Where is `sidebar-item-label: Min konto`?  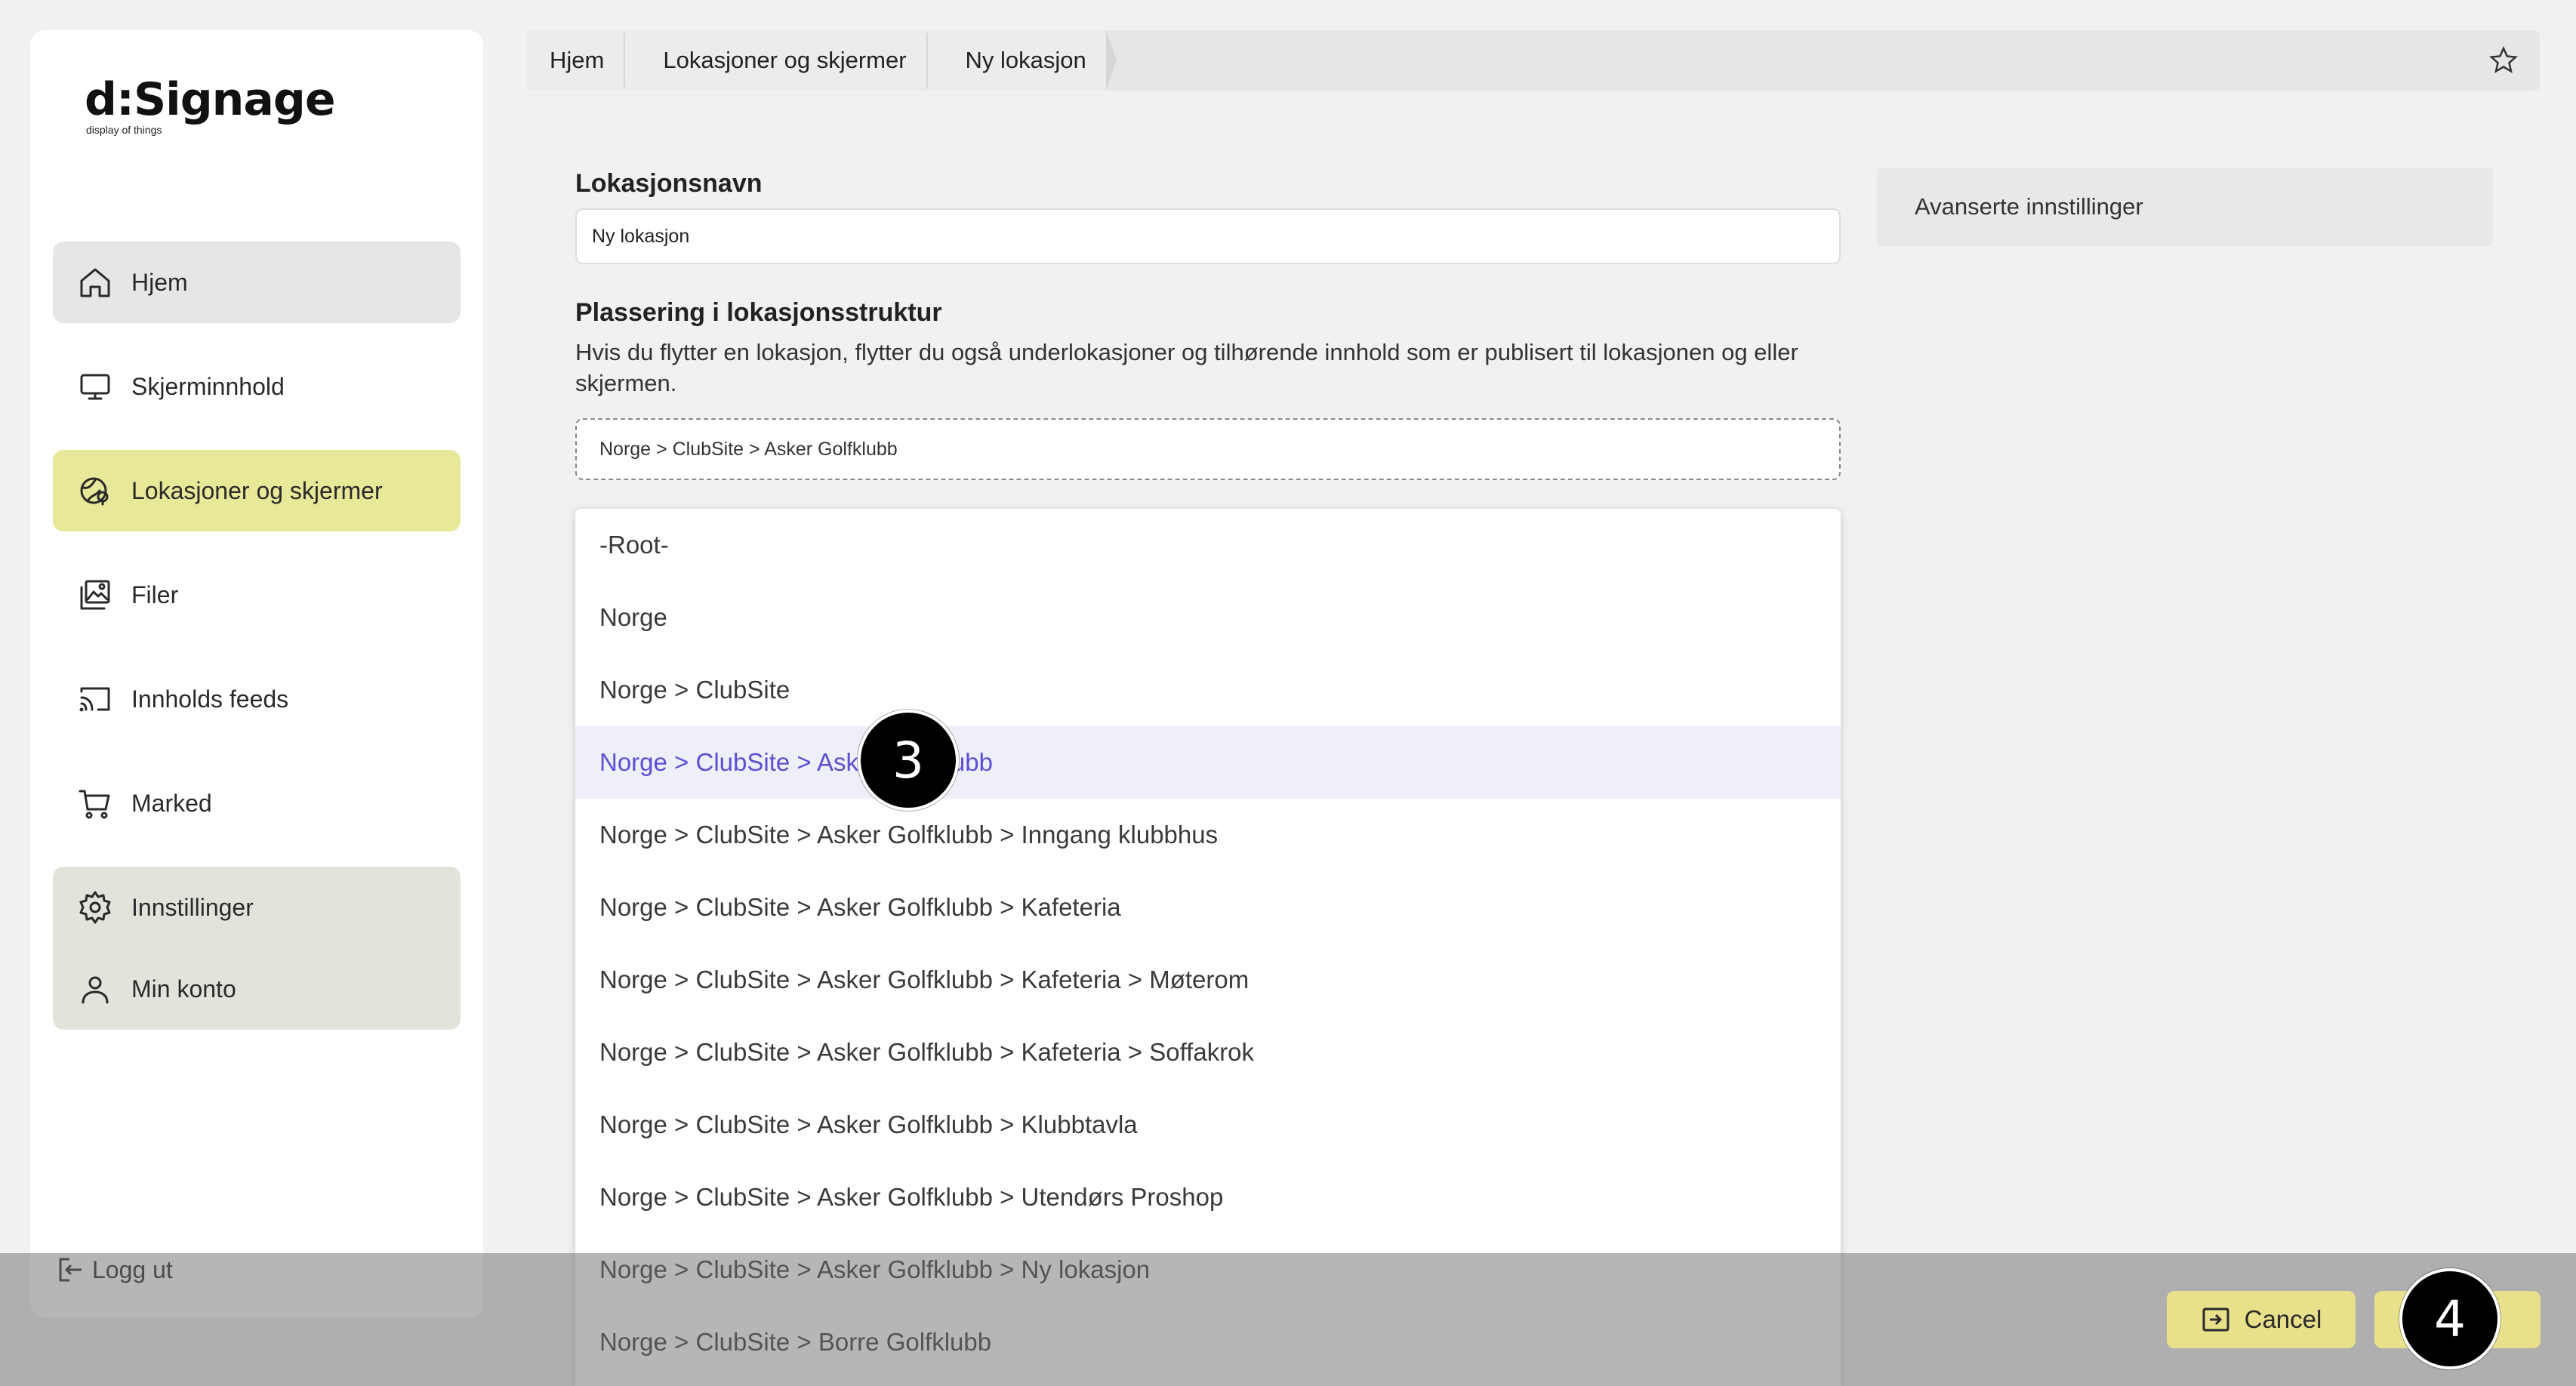 sidebar-item-label: Min konto is located at coordinates (183, 989).